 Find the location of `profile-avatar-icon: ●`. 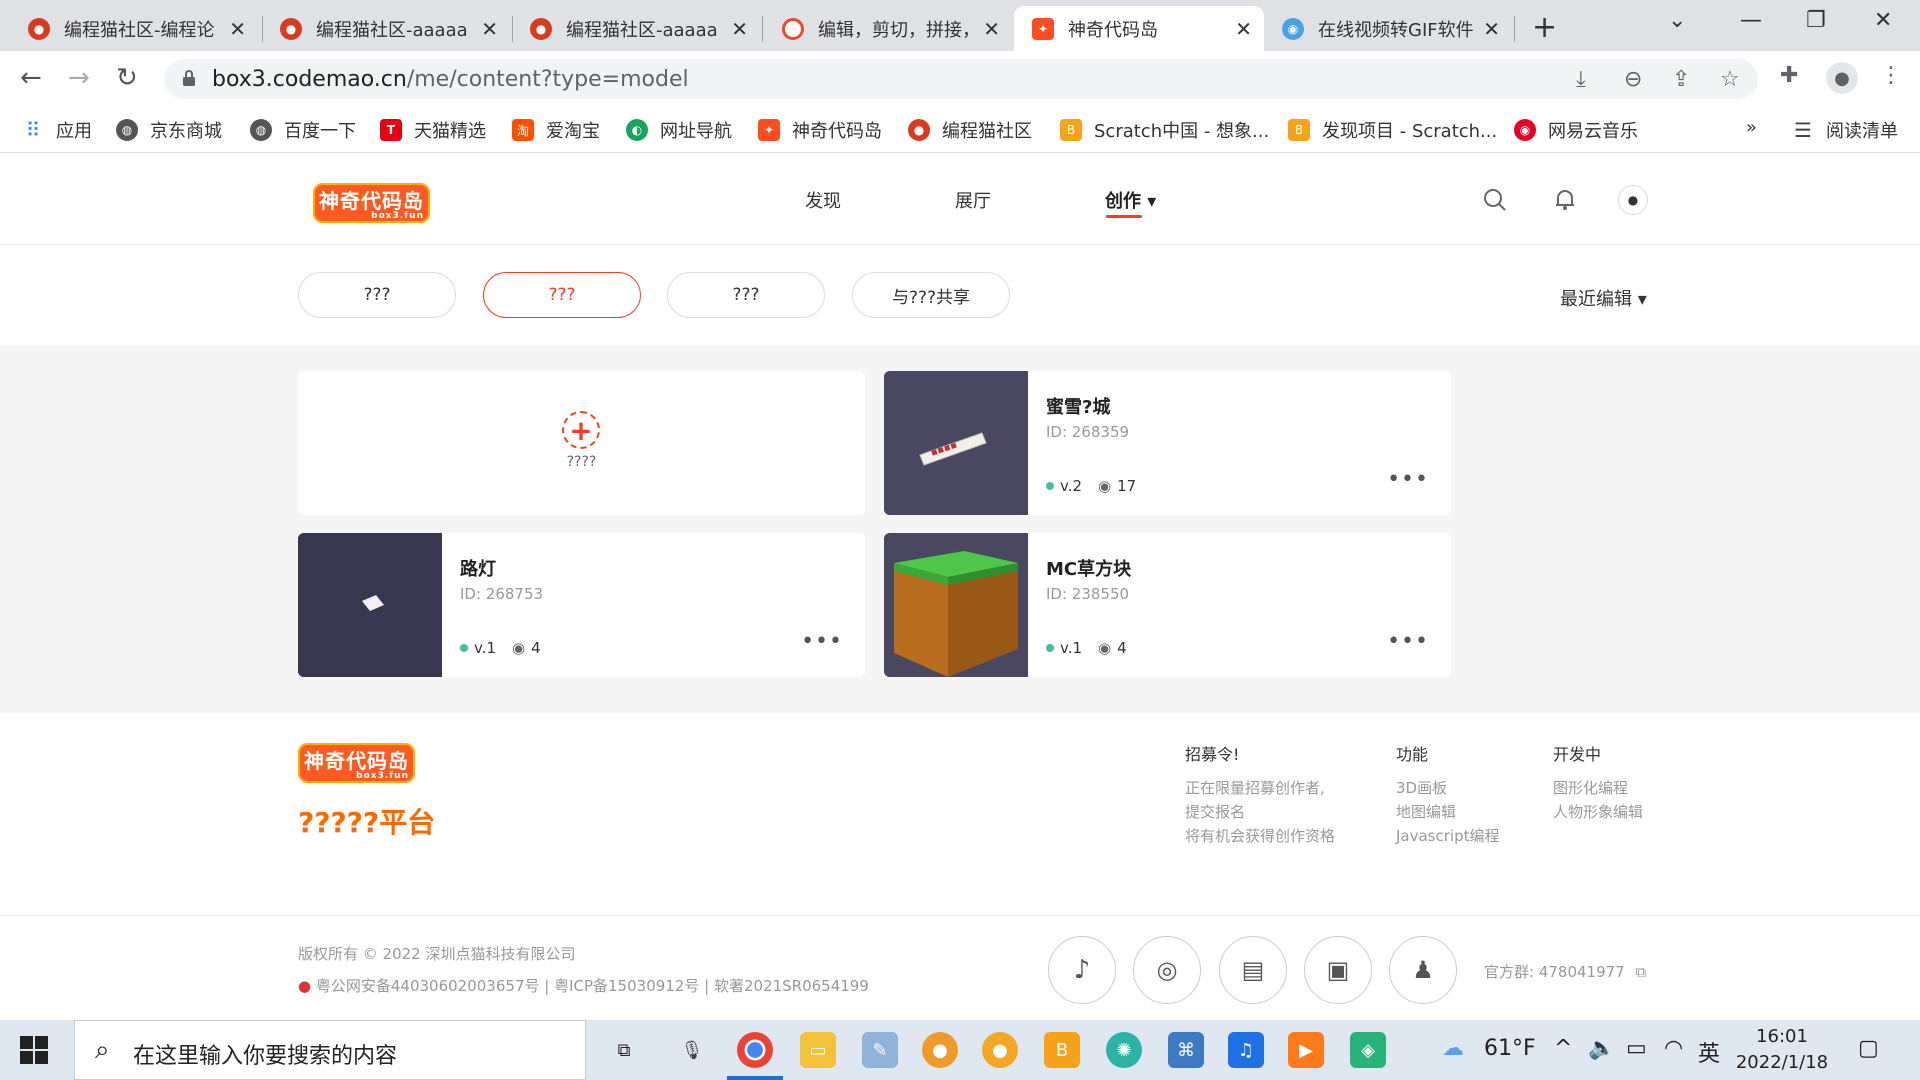

profile-avatar-icon: ● is located at coordinates (1842, 78).